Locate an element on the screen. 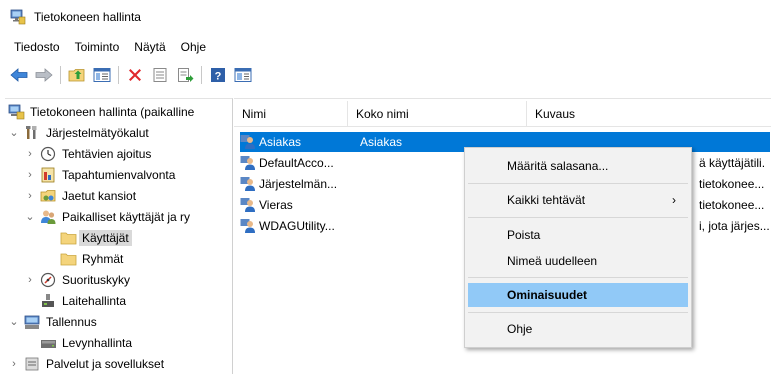  title-bar: Tietokoneen hallinta is located at coordinates (385, 17).